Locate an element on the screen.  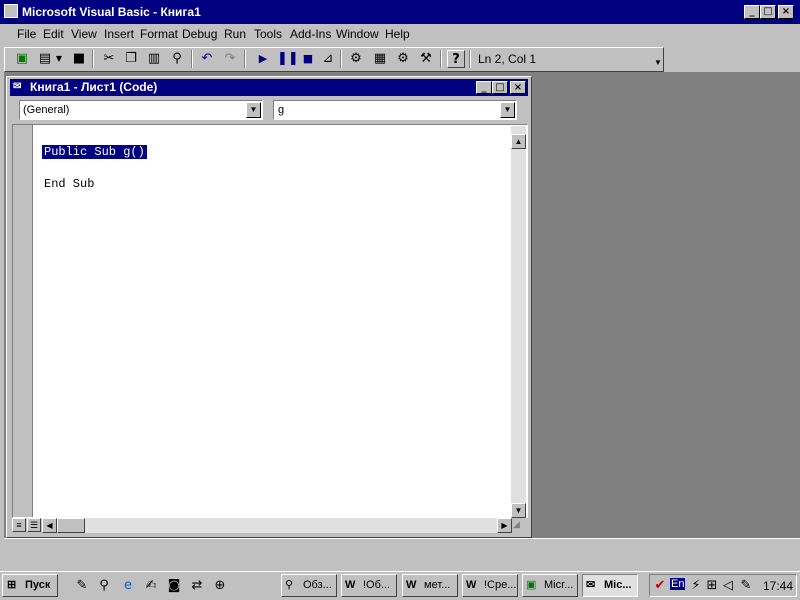
start-label: Пуск is located at coordinates (38, 585).